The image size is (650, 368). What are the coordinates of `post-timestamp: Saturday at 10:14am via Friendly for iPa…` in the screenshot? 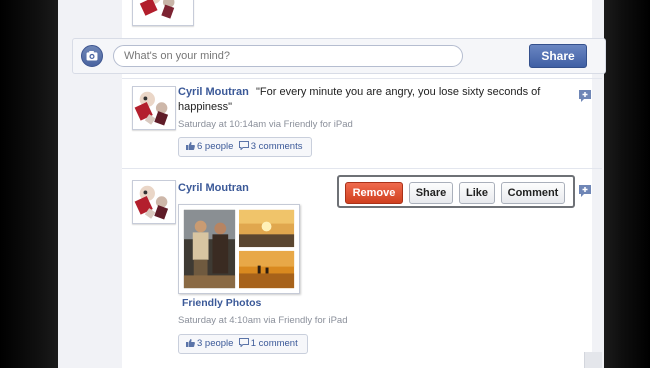 It's located at (265, 124).